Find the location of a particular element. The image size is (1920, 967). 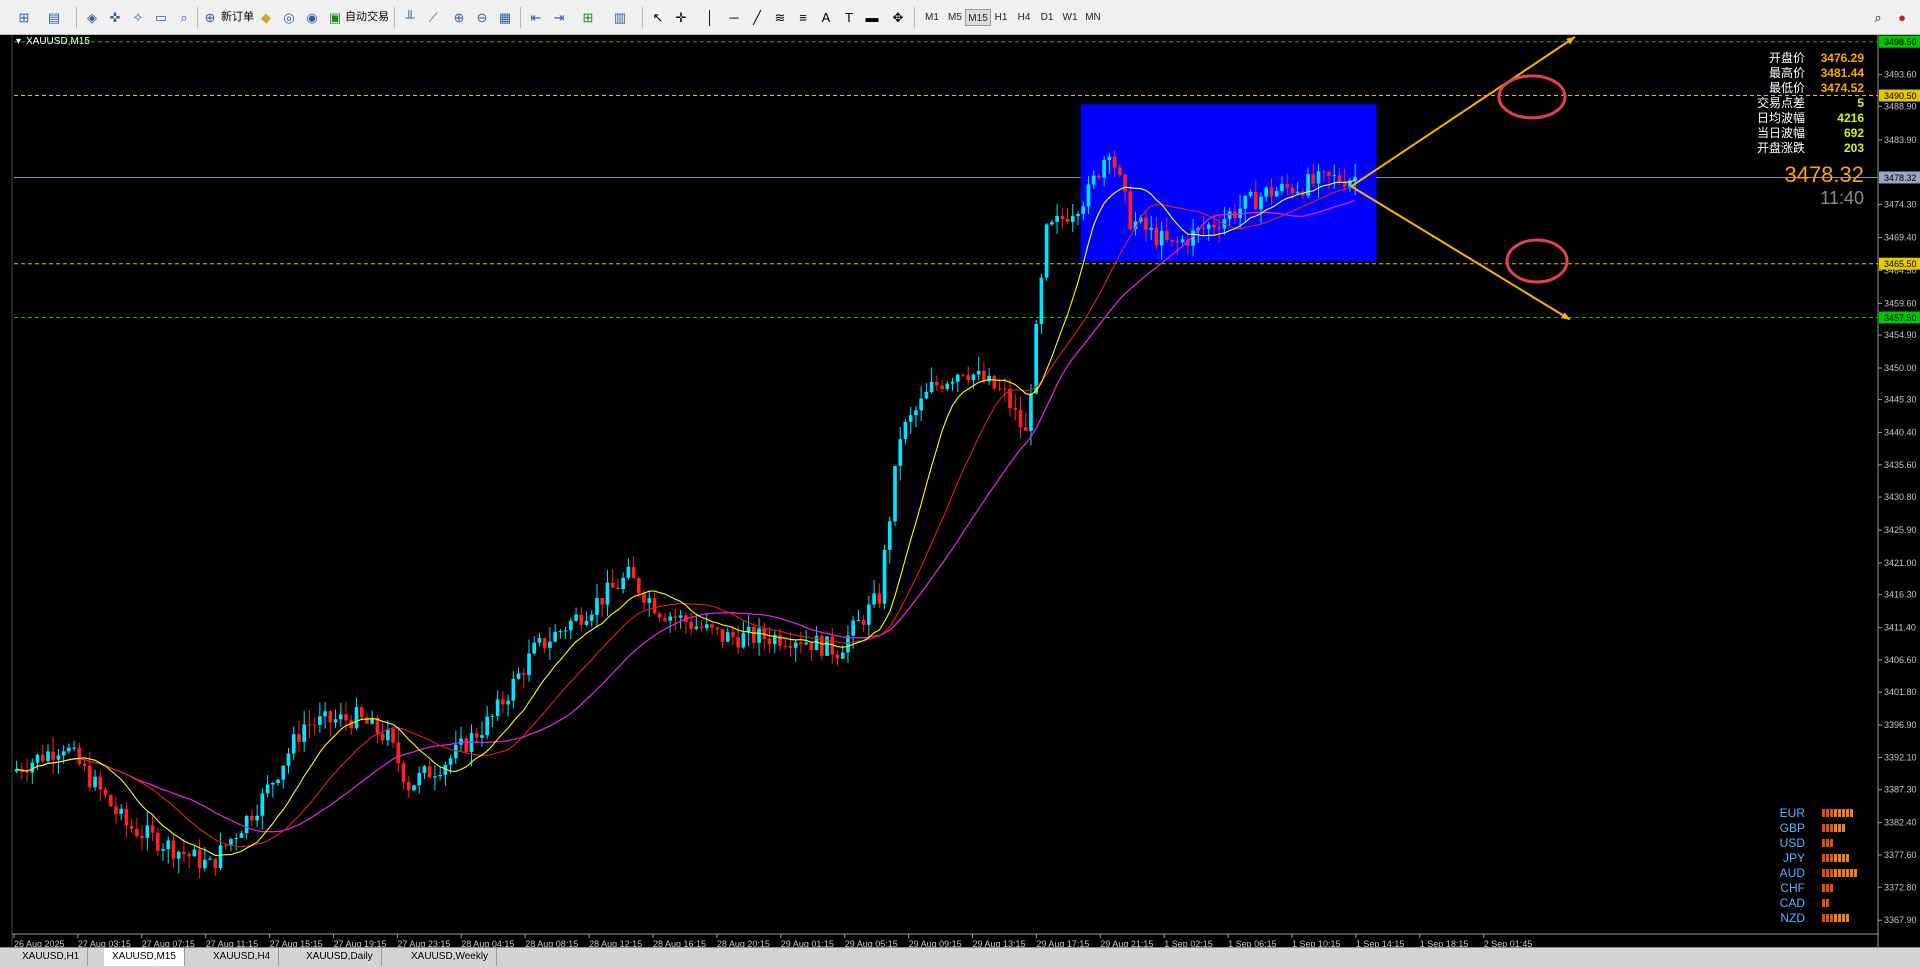

text-label-icon: T is located at coordinates (849, 17).